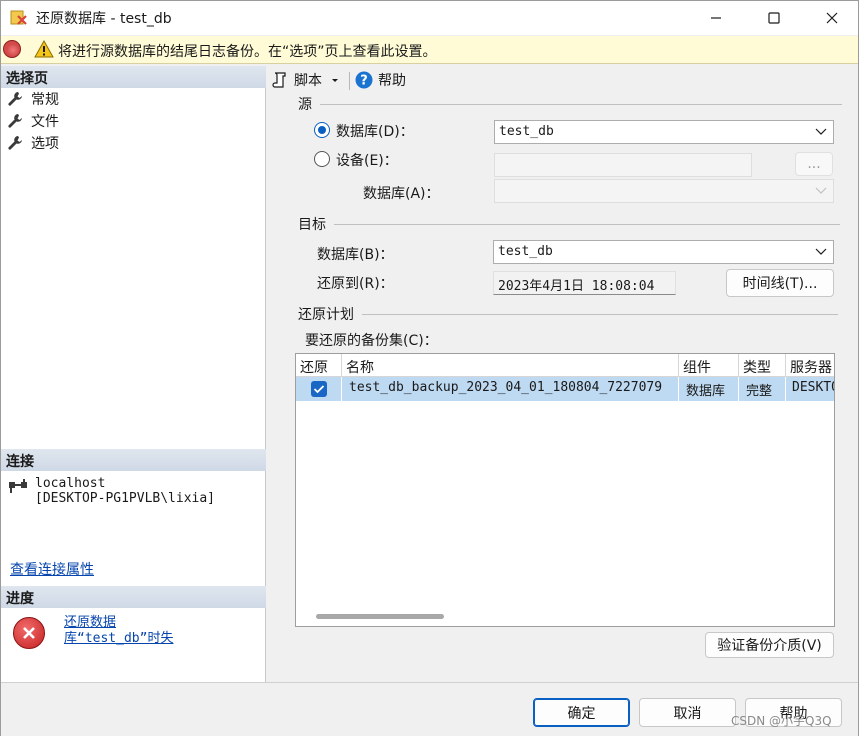  What do you see at coordinates (322, 159) in the screenshot?
I see `source-device-radio` at bounding box center [322, 159].